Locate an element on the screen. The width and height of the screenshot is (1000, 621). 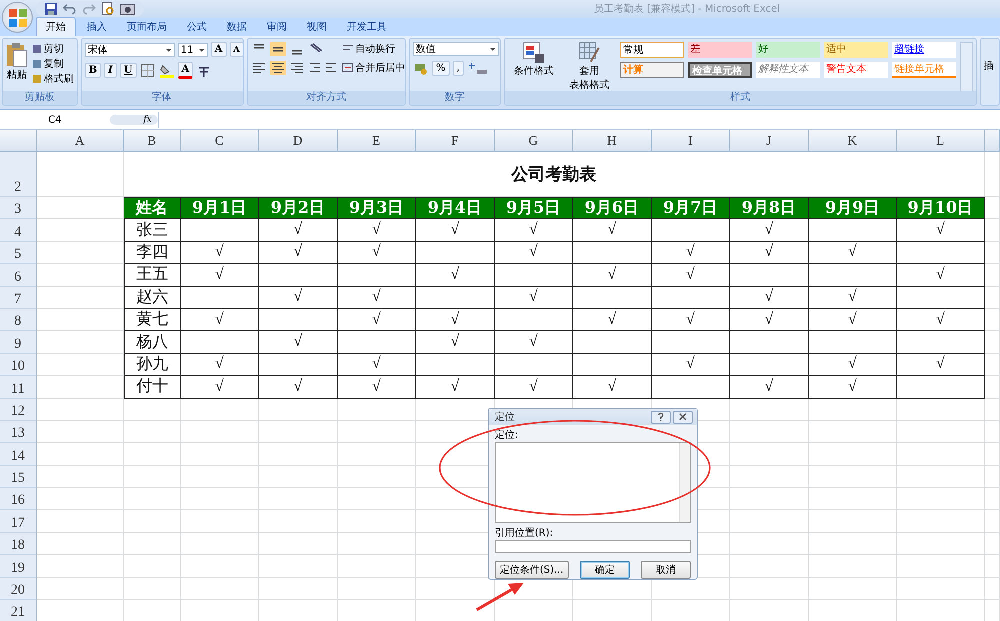
indent-icon is located at coordinates (323, 68).